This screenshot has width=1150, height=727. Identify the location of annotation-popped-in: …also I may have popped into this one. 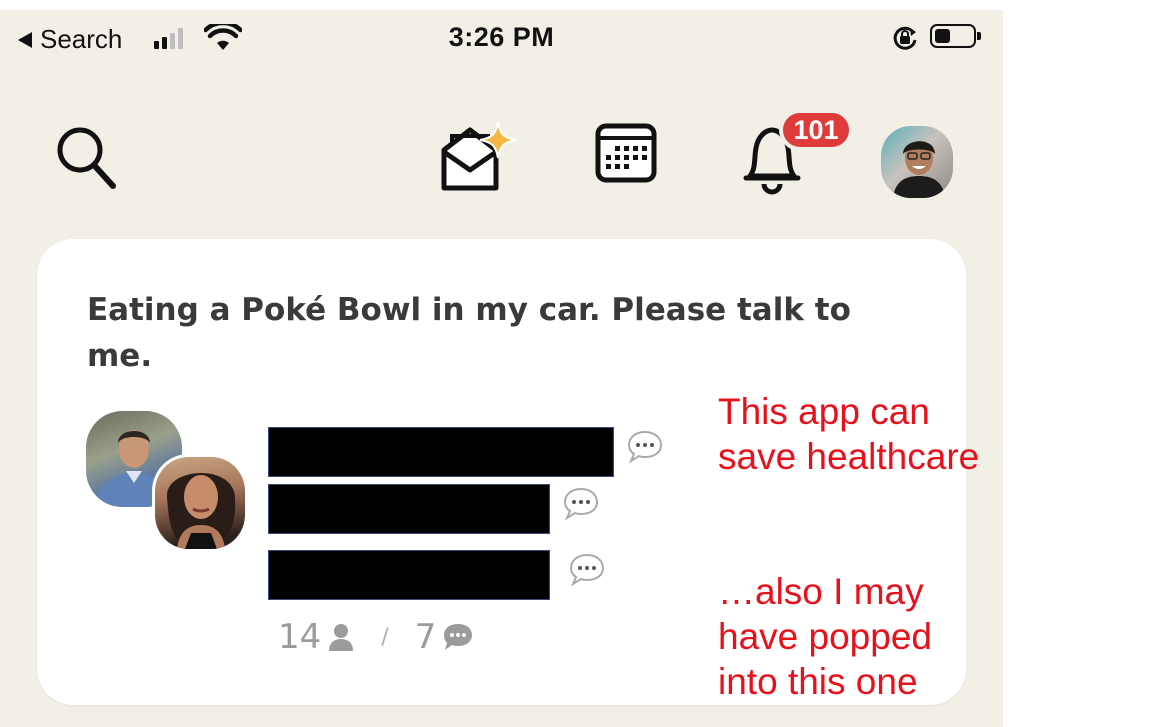
(825, 636).